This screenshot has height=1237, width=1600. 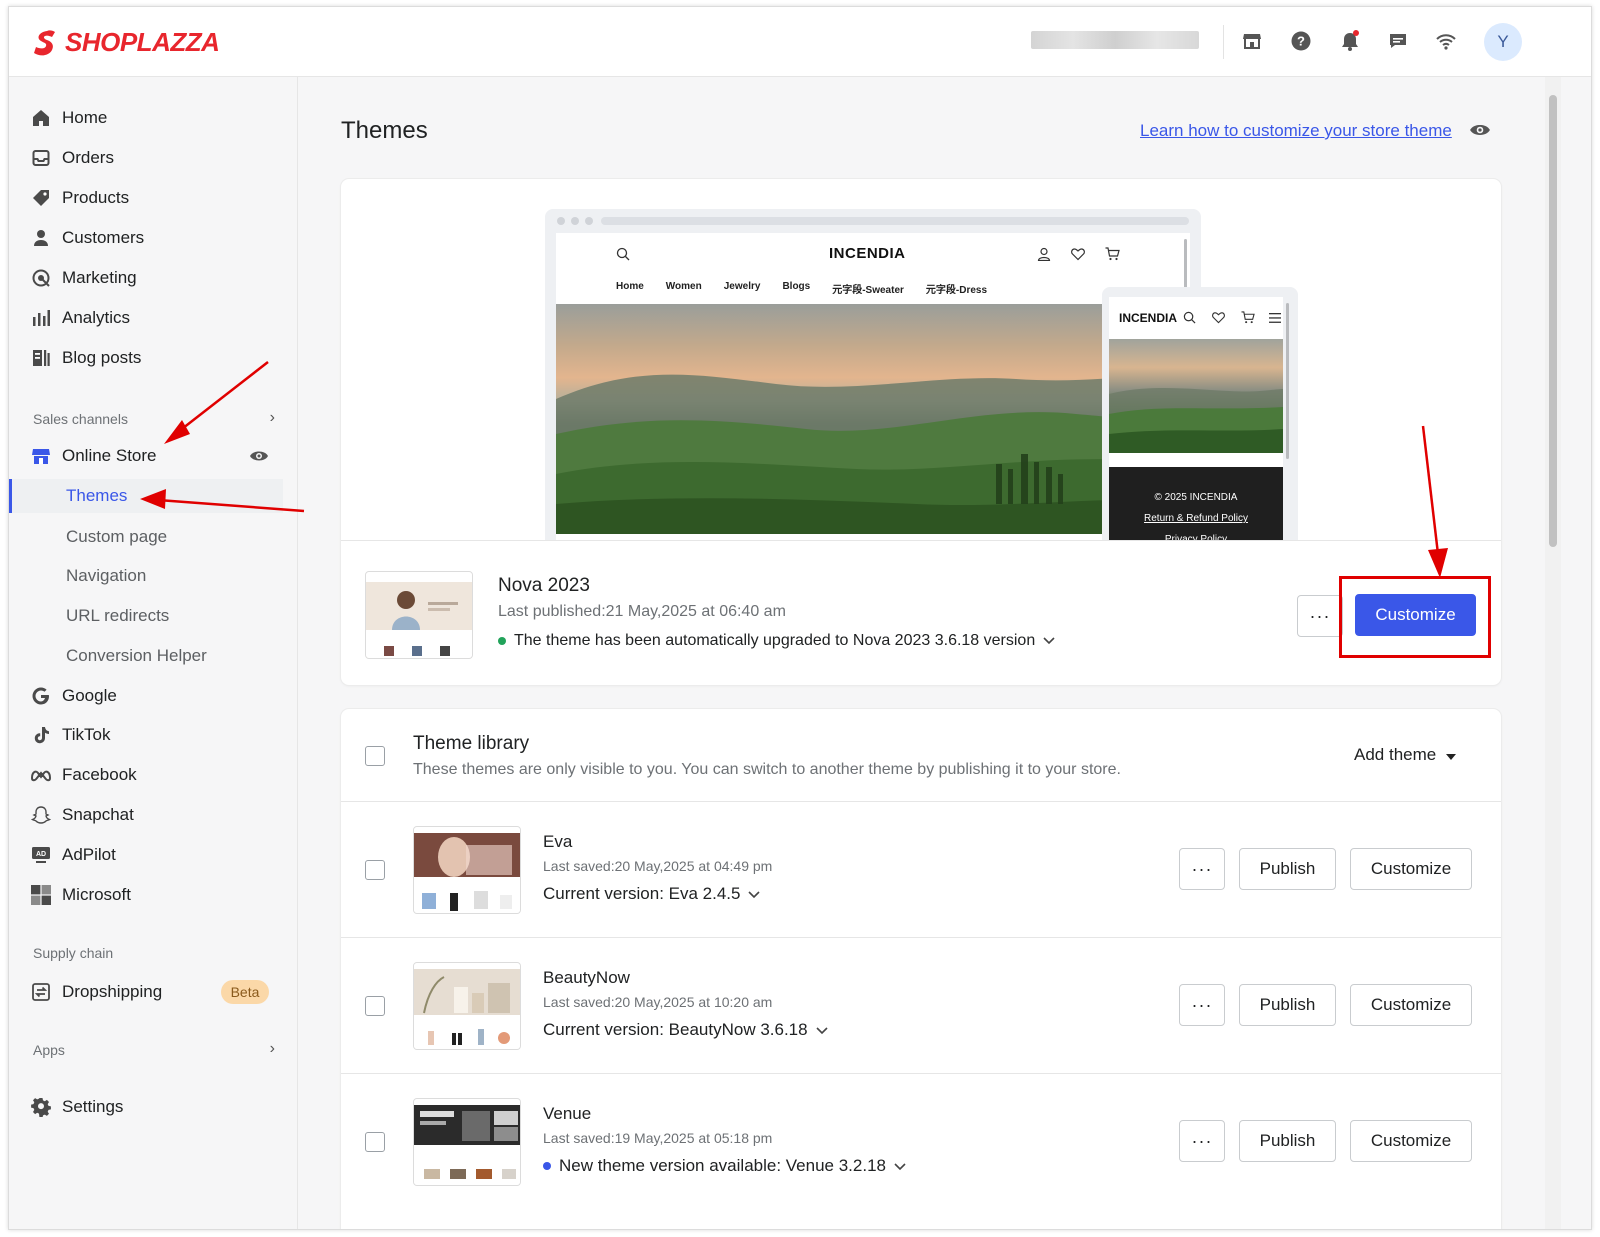 I want to click on current-theme-more-button: ···, so click(x=1320, y=616).